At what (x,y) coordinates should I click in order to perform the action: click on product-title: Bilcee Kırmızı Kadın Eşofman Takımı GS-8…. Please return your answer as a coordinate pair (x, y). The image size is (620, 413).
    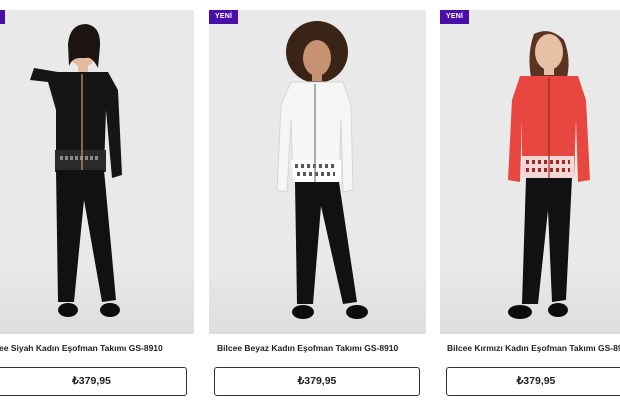
    Looking at the image, I should click on (533, 348).